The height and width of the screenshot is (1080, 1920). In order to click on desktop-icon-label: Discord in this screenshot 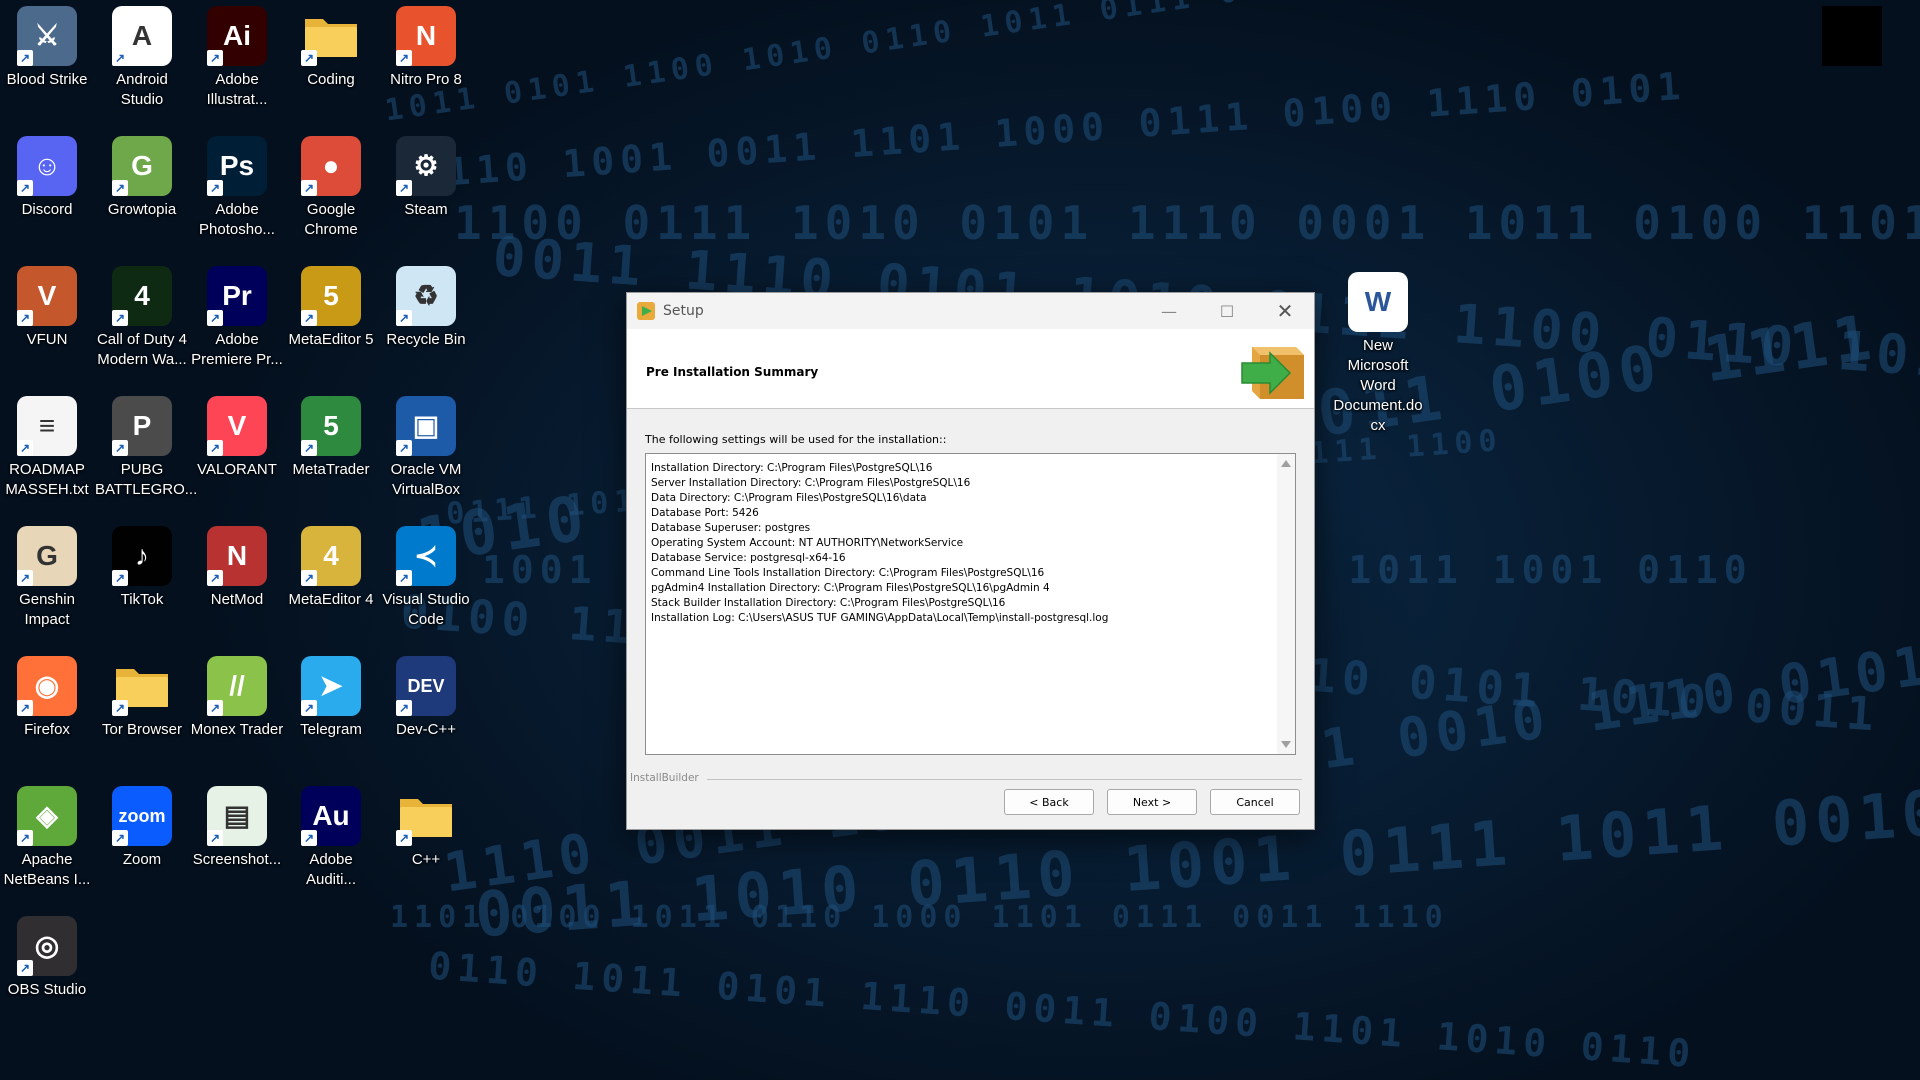, I will do `click(47, 209)`.